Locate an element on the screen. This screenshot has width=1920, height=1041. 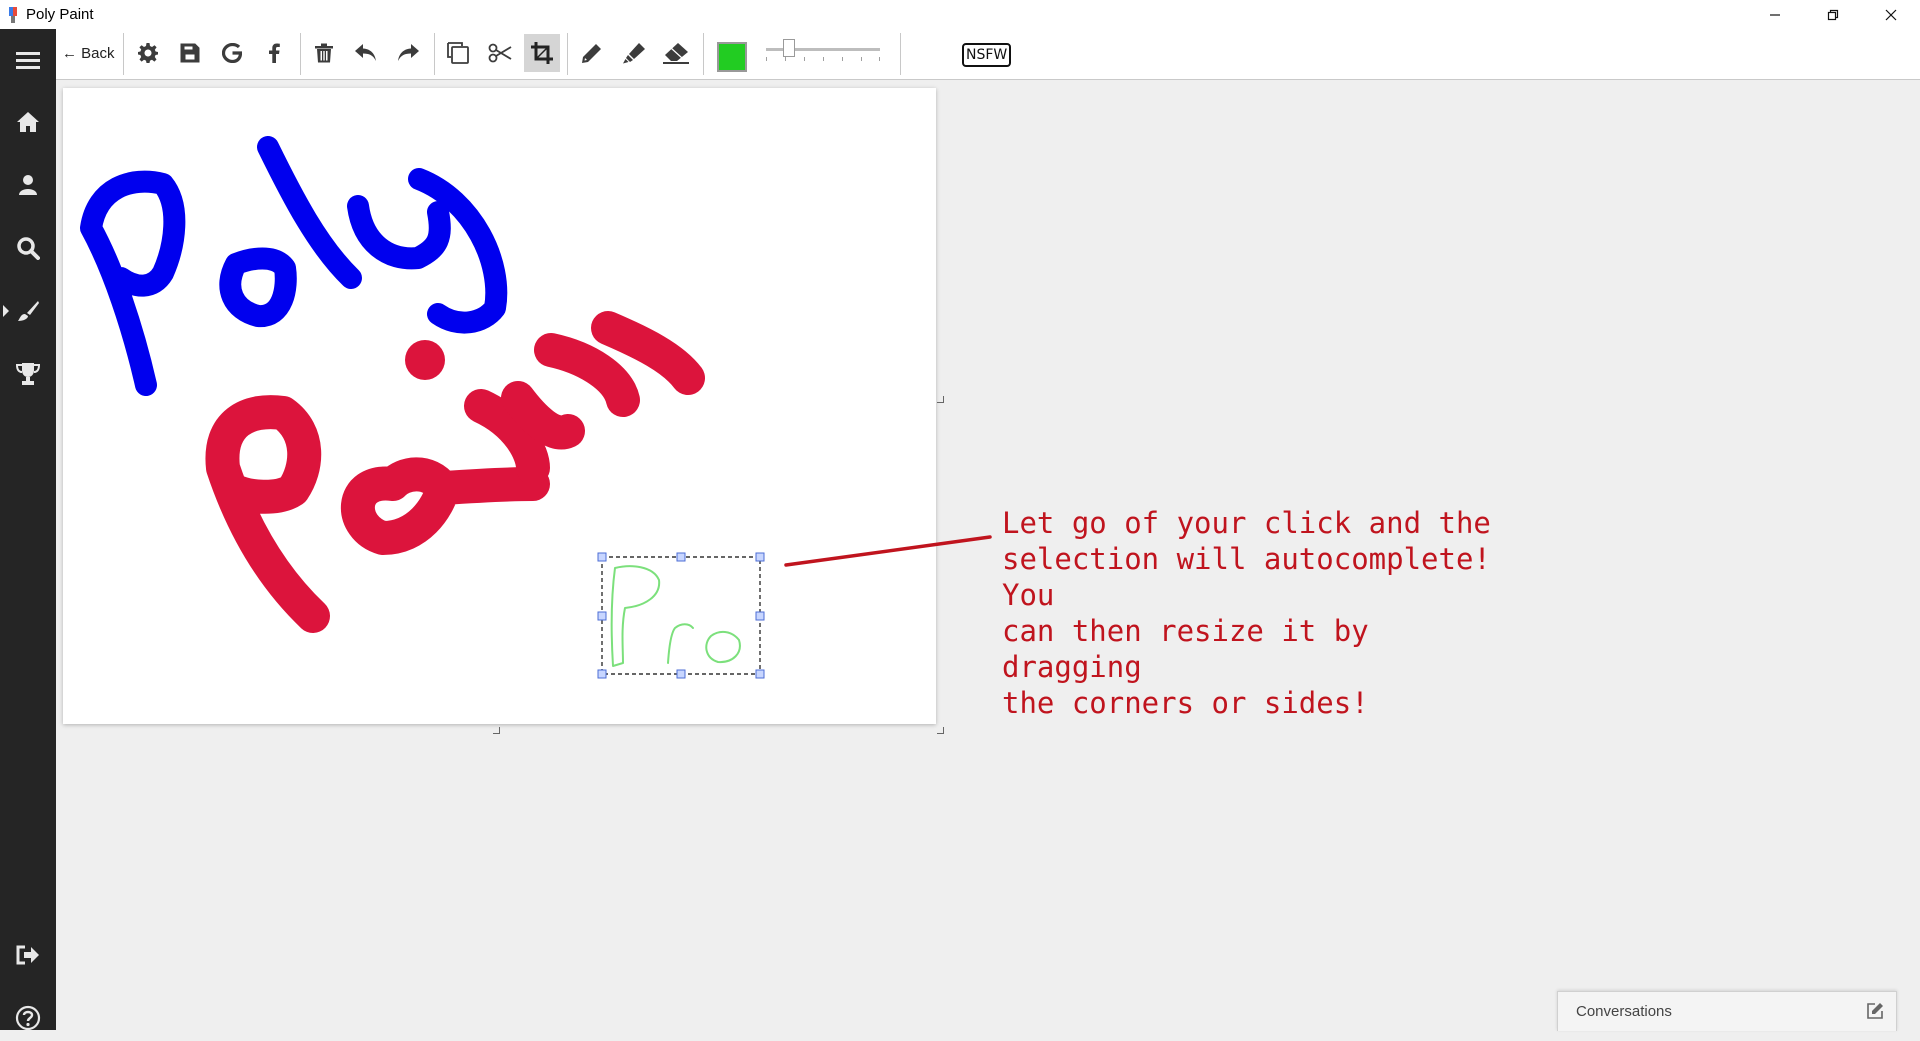
window-title: Poly Paint is located at coordinates (60, 14).